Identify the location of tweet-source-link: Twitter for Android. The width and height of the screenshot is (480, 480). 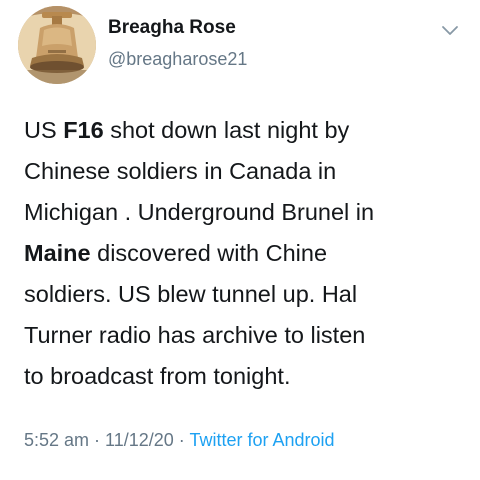
(261, 440).